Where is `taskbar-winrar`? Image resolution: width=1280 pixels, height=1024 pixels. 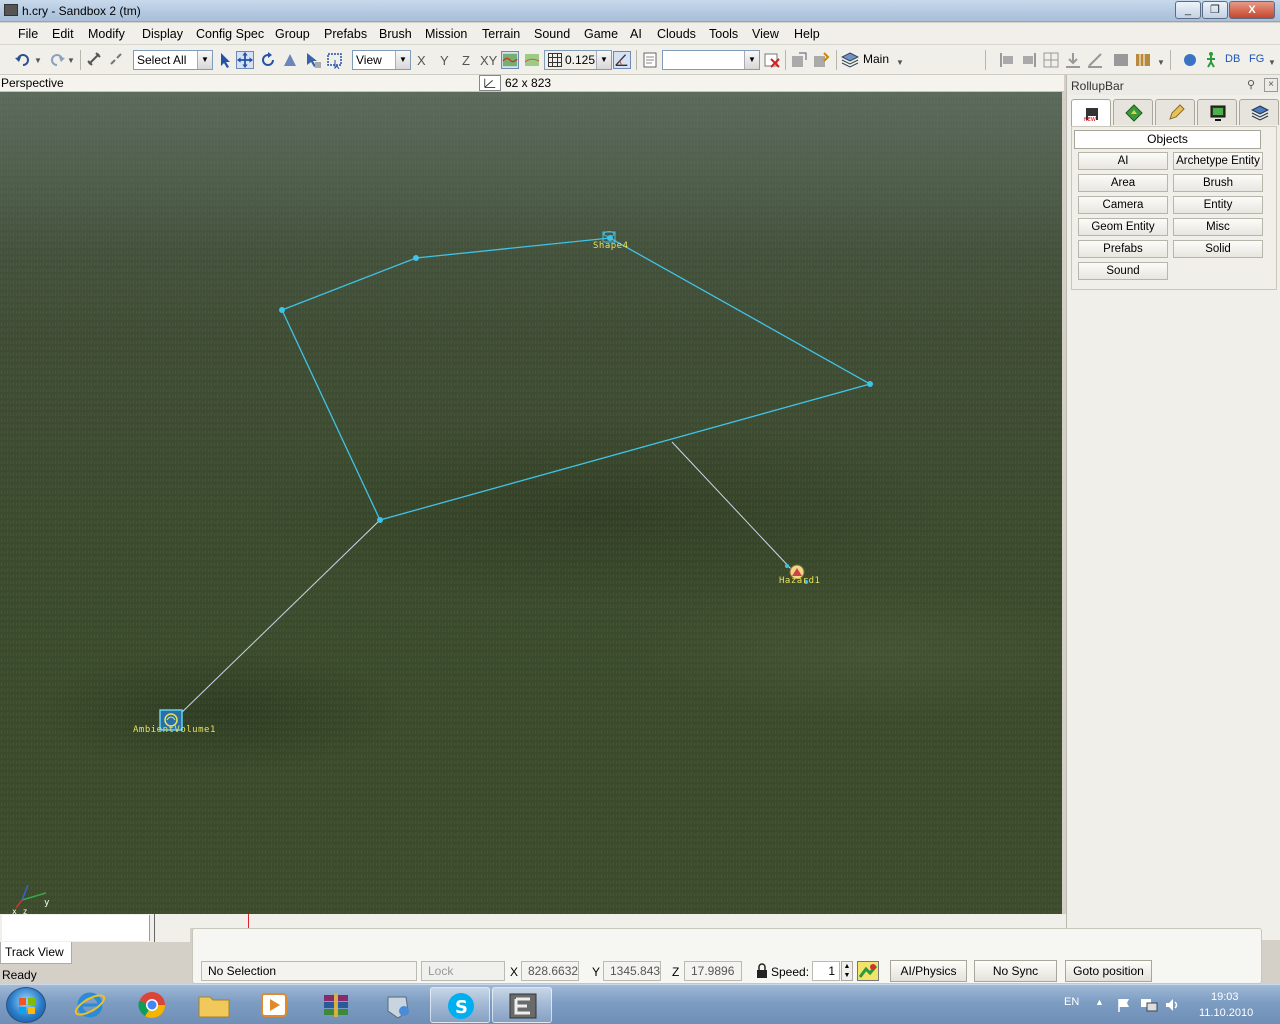 taskbar-winrar is located at coordinates (336, 1005).